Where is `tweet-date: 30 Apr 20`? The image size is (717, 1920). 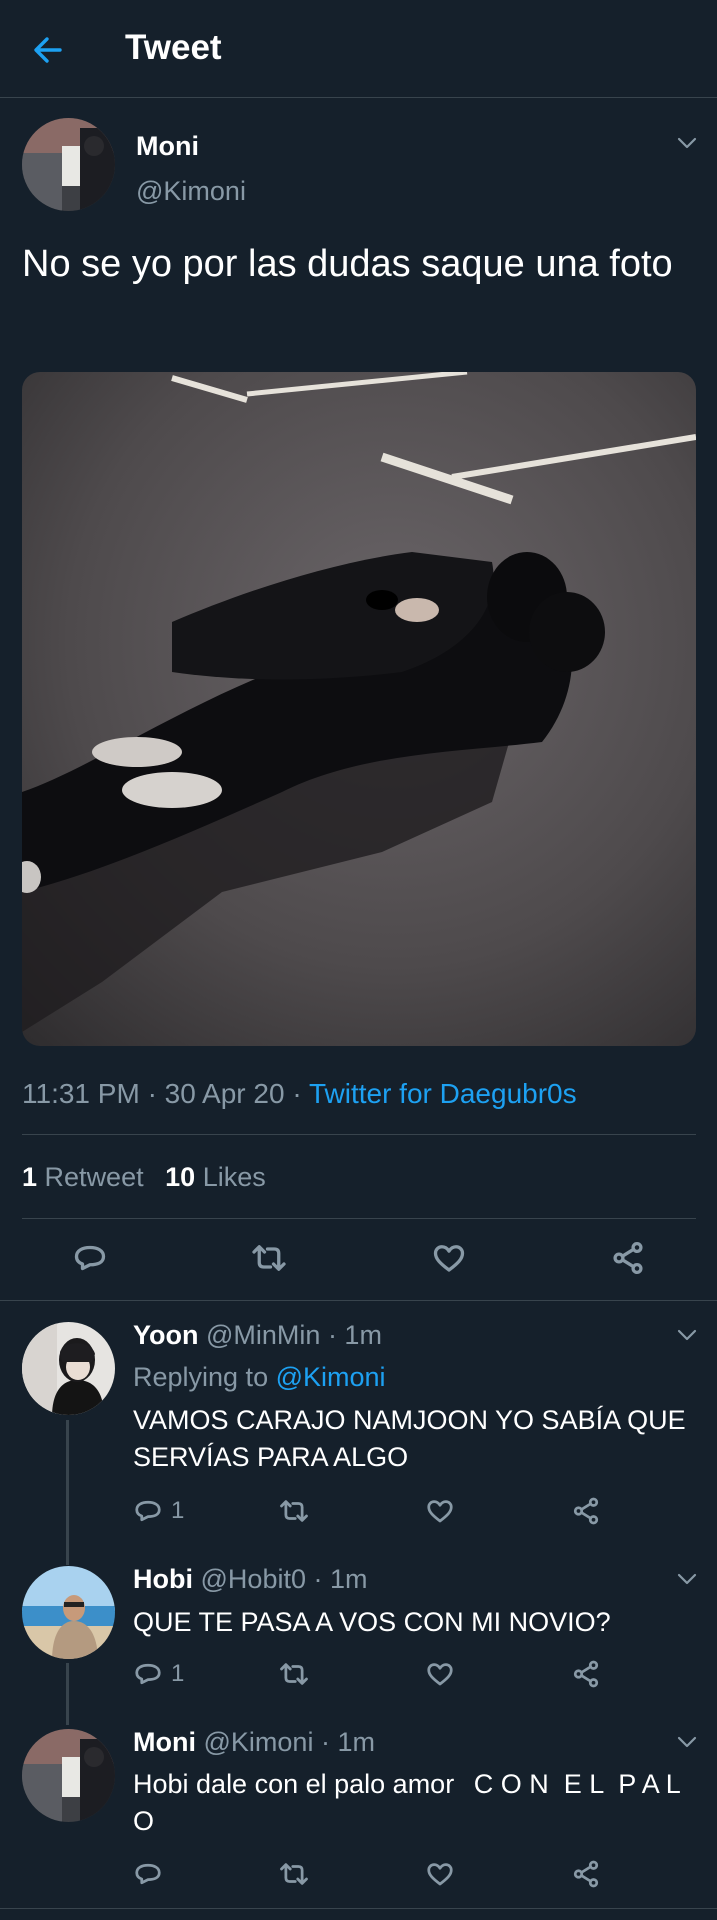
tweet-date: 30 Apr 20 is located at coordinates (224, 1093).